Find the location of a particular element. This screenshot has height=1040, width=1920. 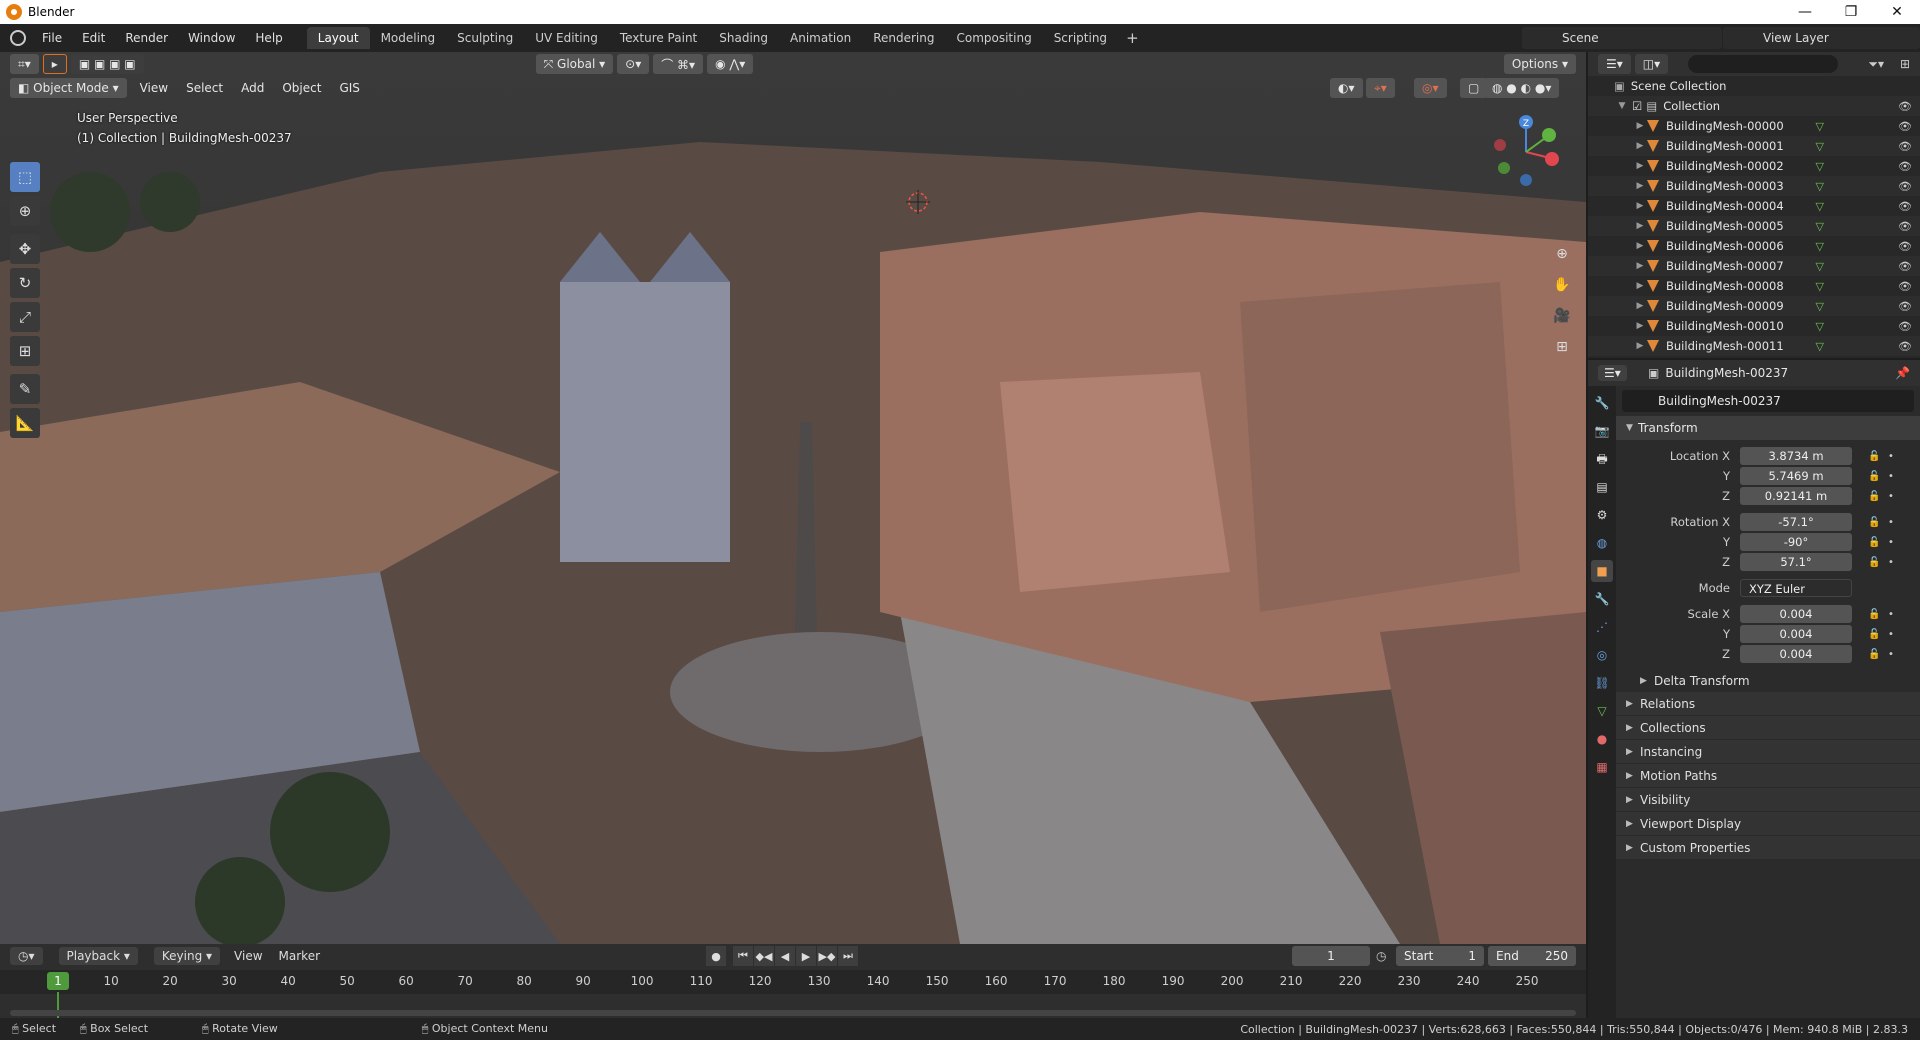

clock-icon: ◷ is located at coordinates (1381, 956).